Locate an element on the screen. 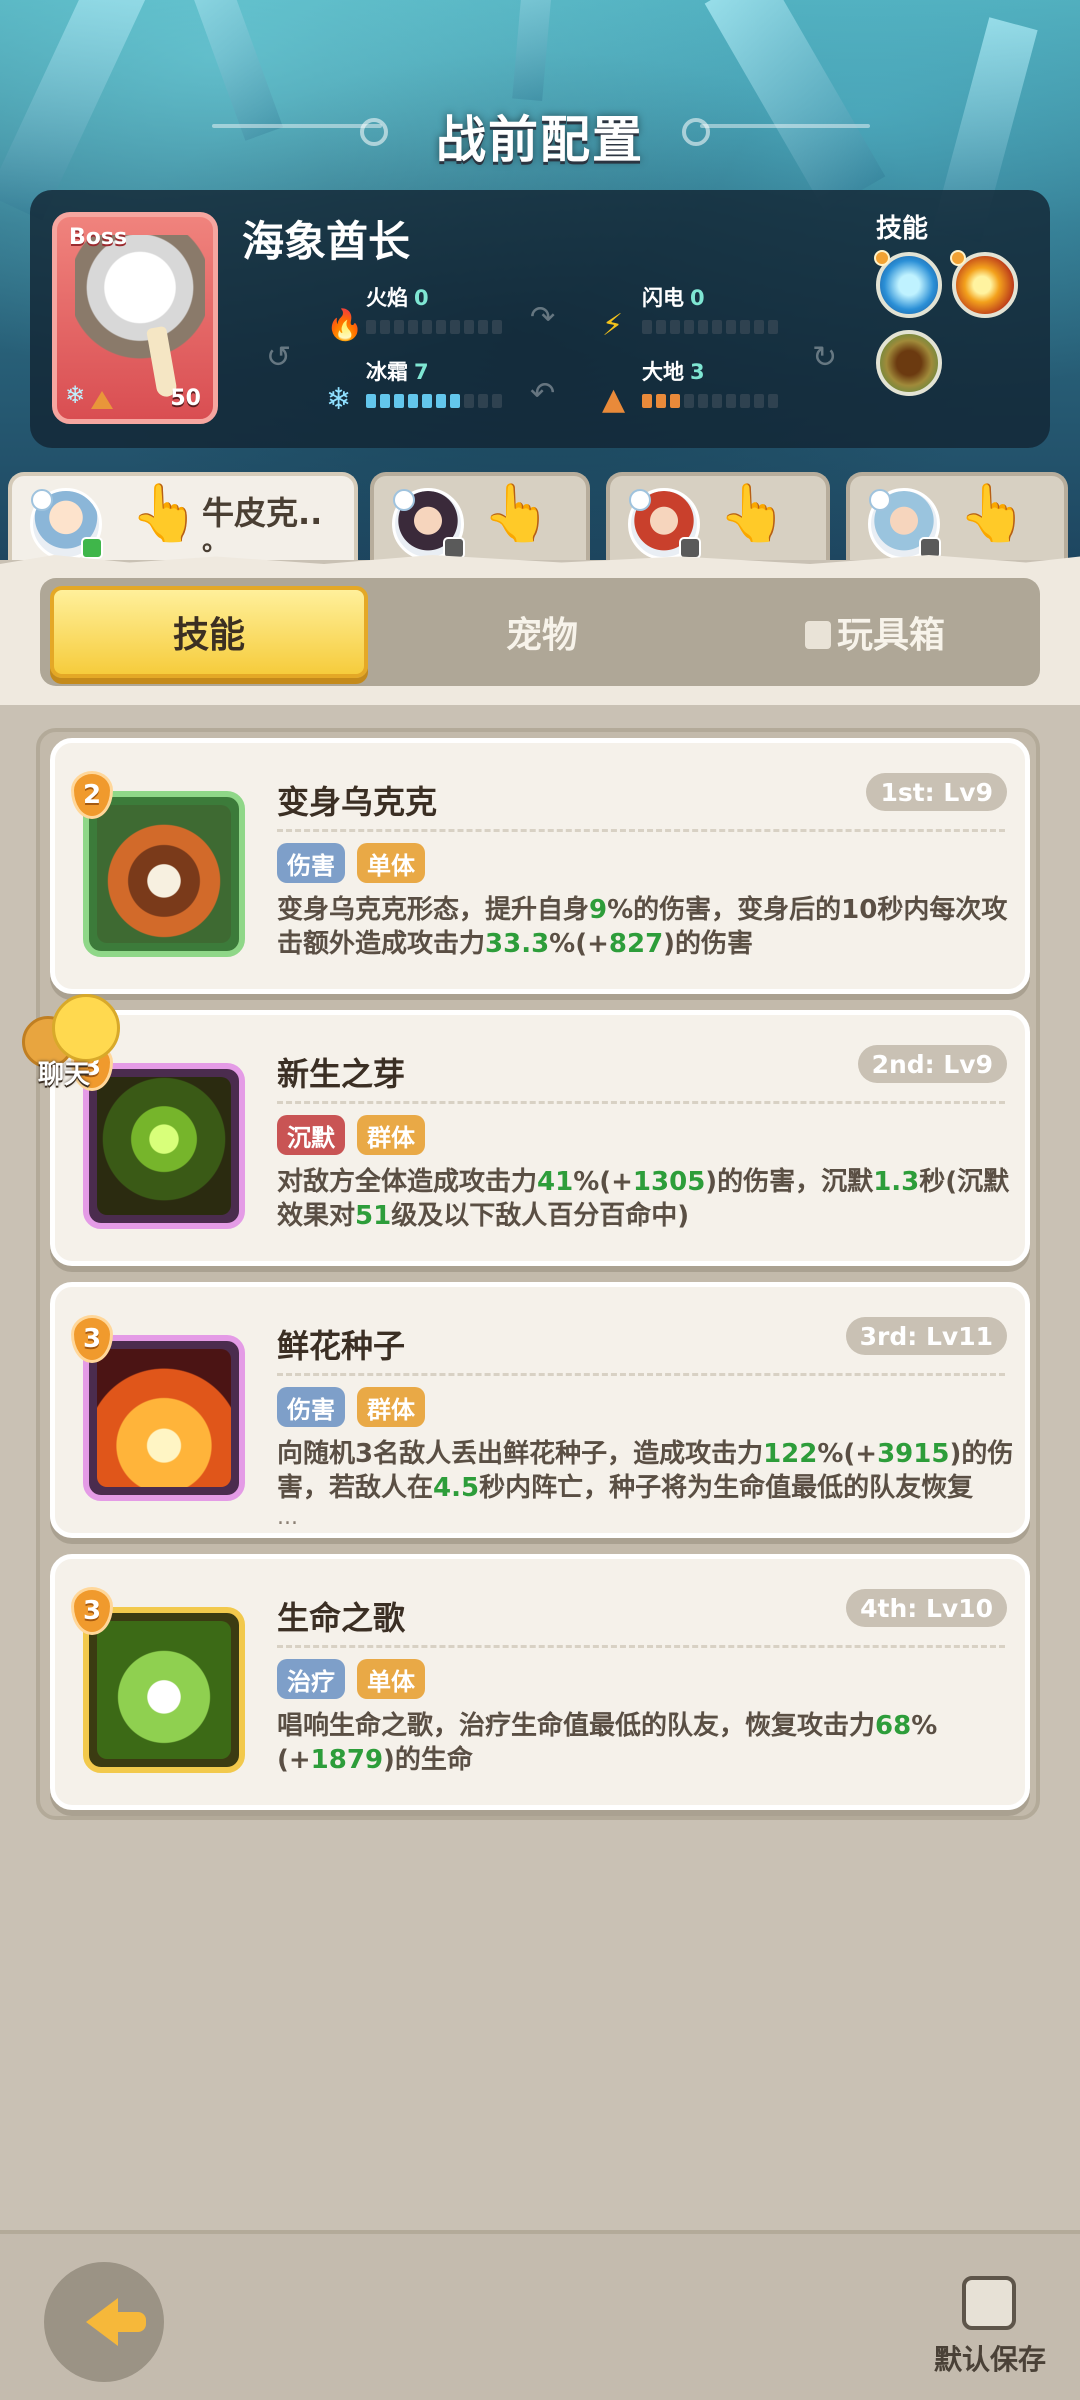 Image resolution: width=1080 pixels, height=2400 pixels. desc-value: 3915 is located at coordinates (913, 1454).